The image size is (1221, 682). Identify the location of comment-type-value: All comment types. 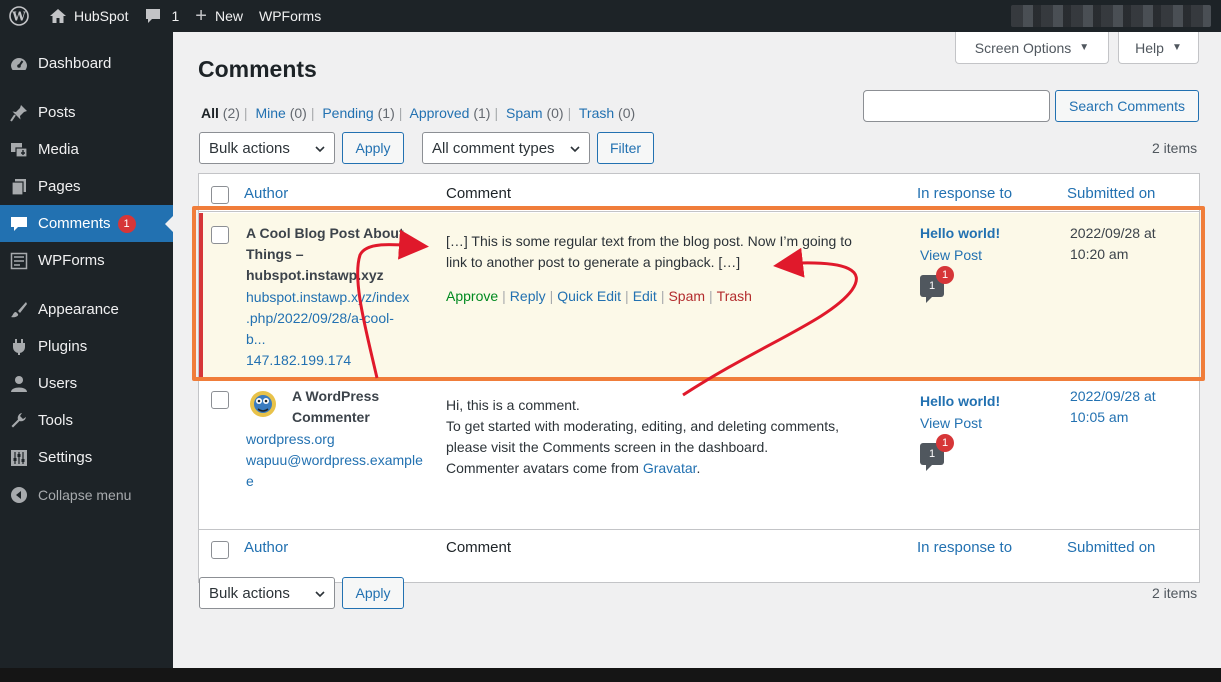
(493, 148).